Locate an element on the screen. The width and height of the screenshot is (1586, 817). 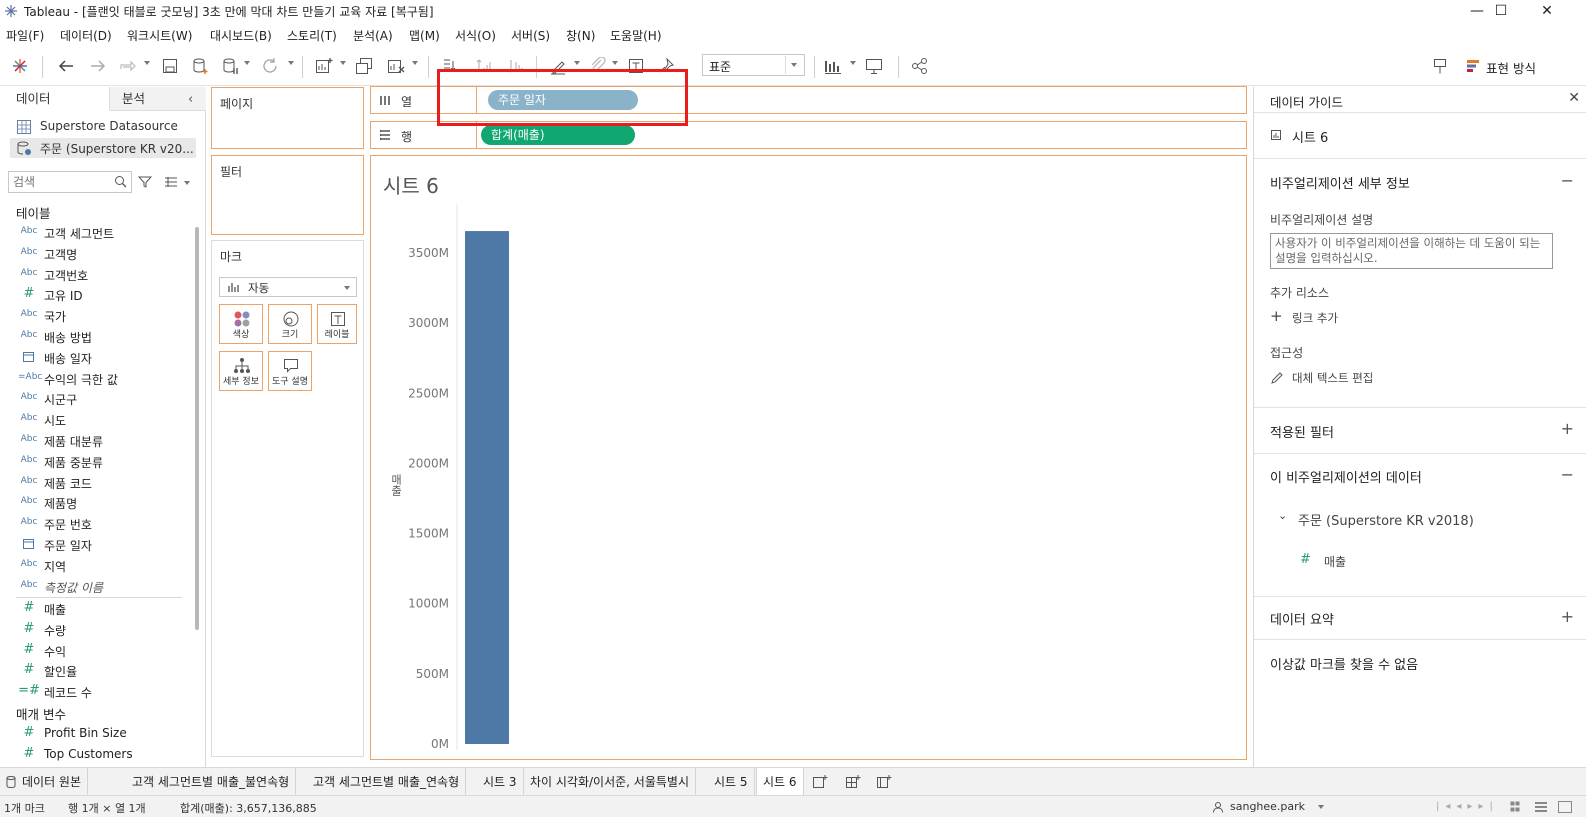
search-input is located at coordinates (63, 182).